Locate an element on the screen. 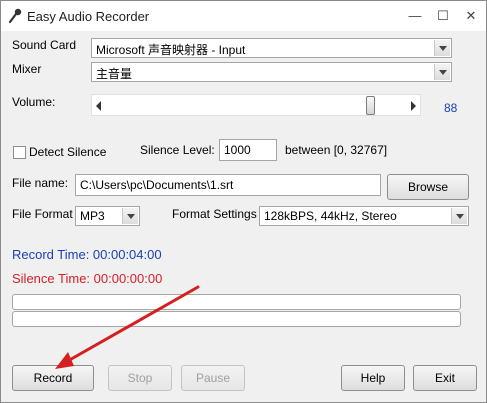 The image size is (487, 403). format-settings-value: 128kBPS, 44kHz, Stereo is located at coordinates (330, 216).